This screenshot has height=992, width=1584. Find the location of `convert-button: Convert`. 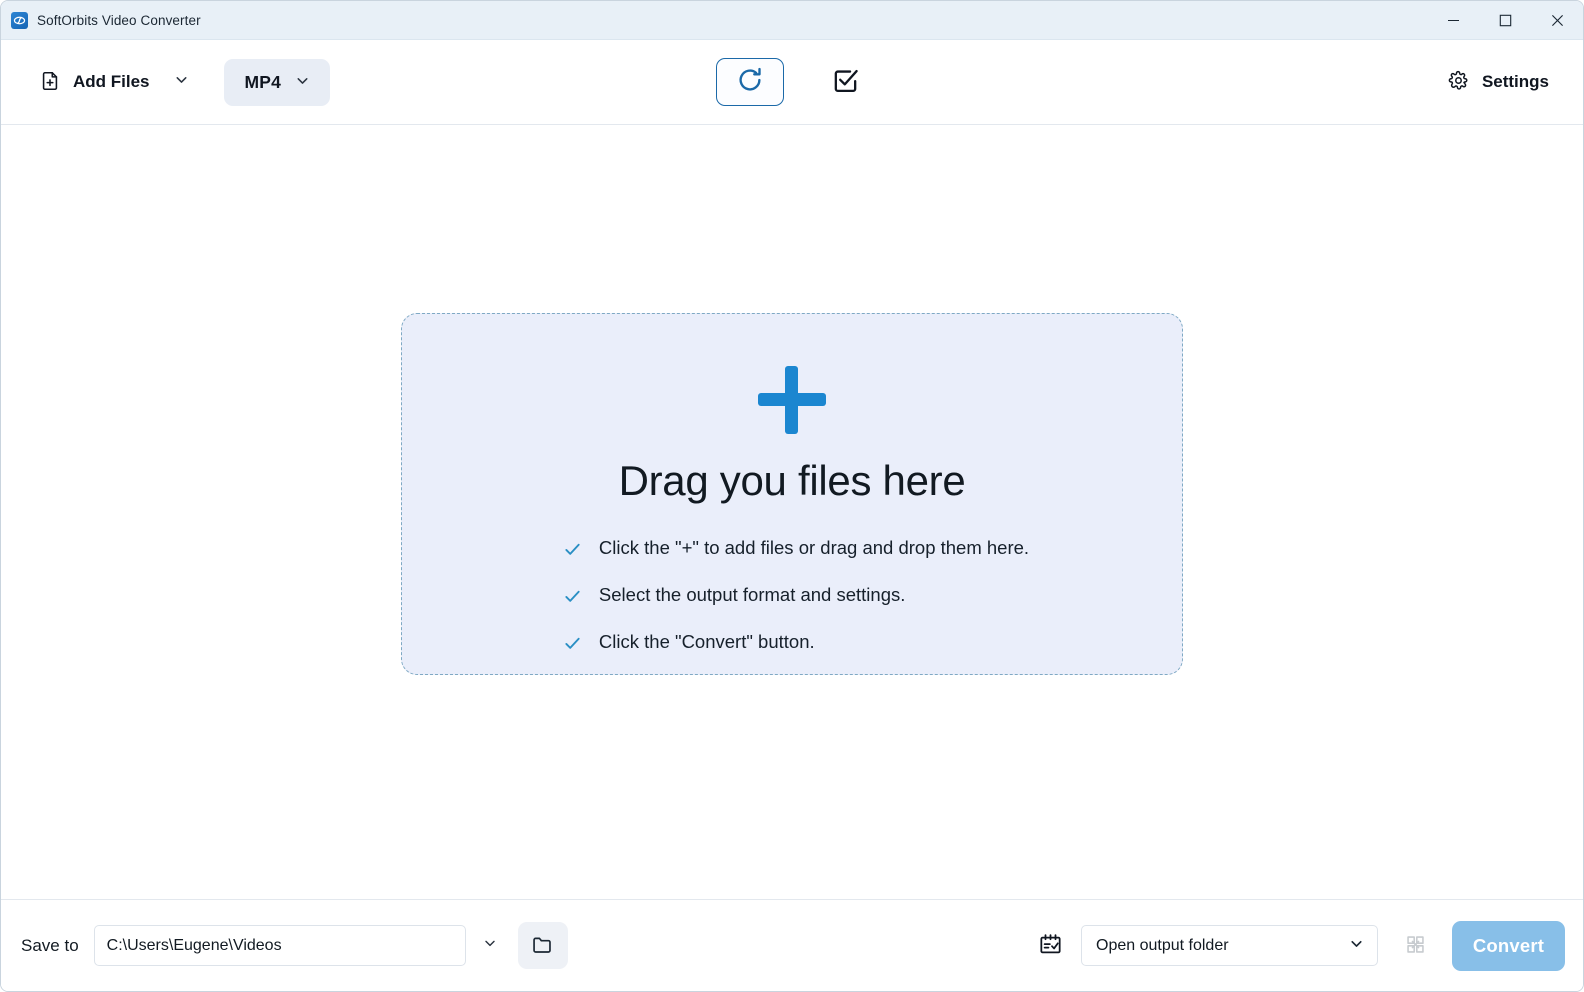

convert-button: Convert is located at coordinates (1508, 945).